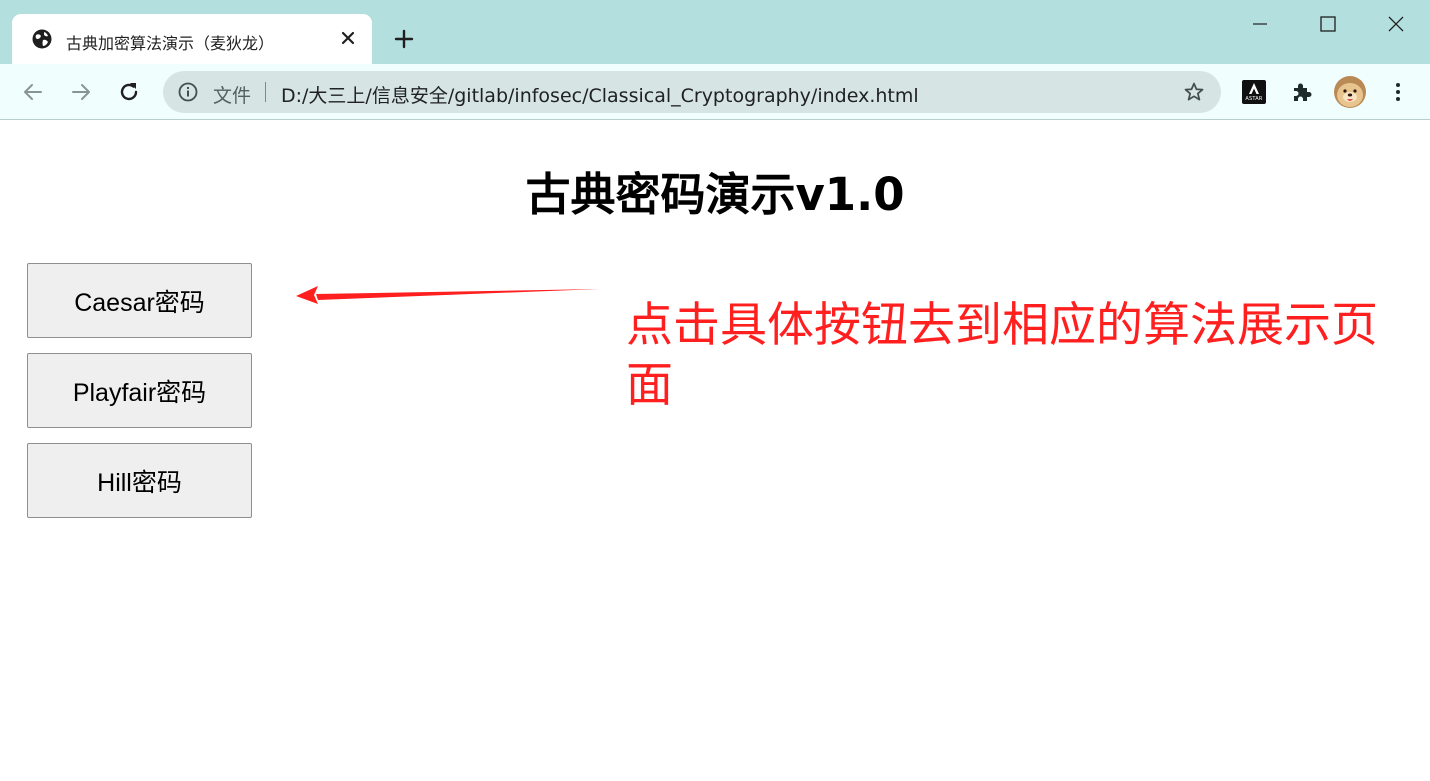 The height and width of the screenshot is (781, 1430). Describe the element at coordinates (188, 92) in the screenshot. I see `info-icon` at that location.